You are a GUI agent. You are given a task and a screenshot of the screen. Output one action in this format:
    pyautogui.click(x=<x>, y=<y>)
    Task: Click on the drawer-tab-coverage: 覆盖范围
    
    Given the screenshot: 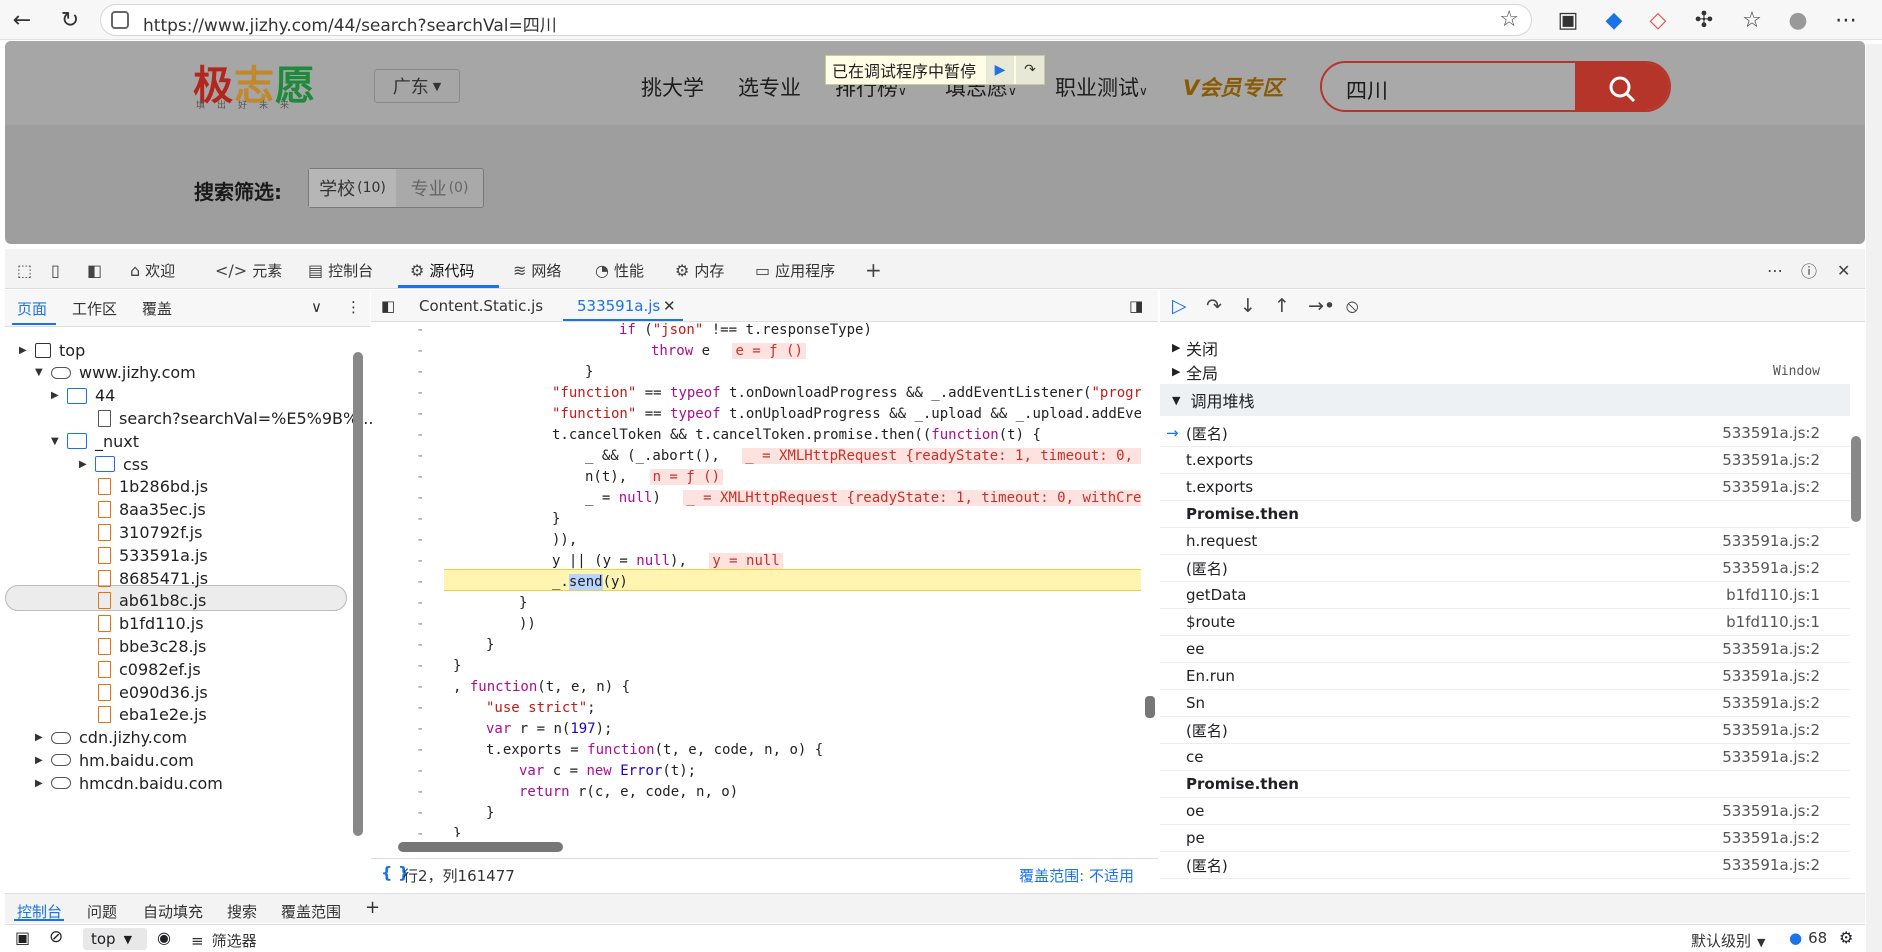 What is the action you would take?
    pyautogui.click(x=311, y=911)
    